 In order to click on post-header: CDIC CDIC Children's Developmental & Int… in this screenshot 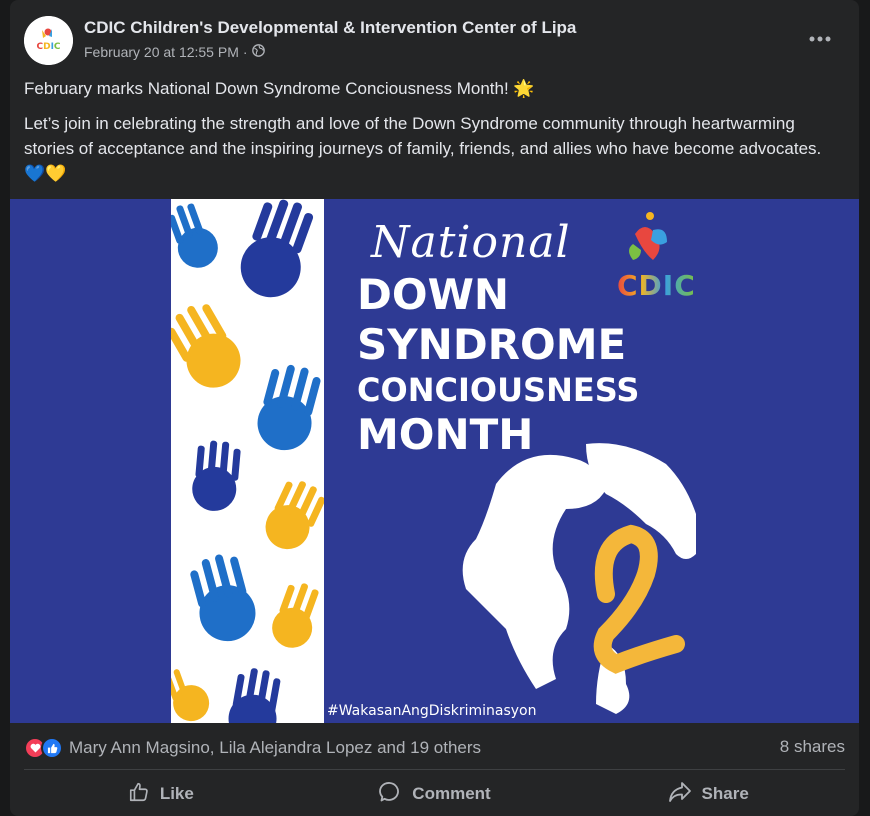, I will do `click(434, 39)`.